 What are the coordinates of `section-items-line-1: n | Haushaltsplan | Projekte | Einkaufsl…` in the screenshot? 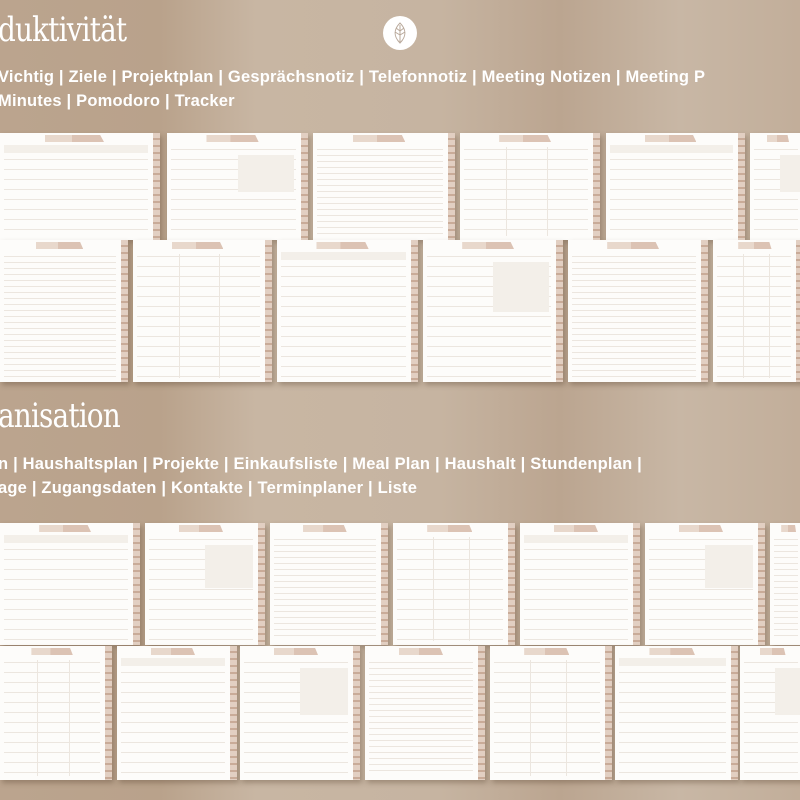 It's located at (321, 464).